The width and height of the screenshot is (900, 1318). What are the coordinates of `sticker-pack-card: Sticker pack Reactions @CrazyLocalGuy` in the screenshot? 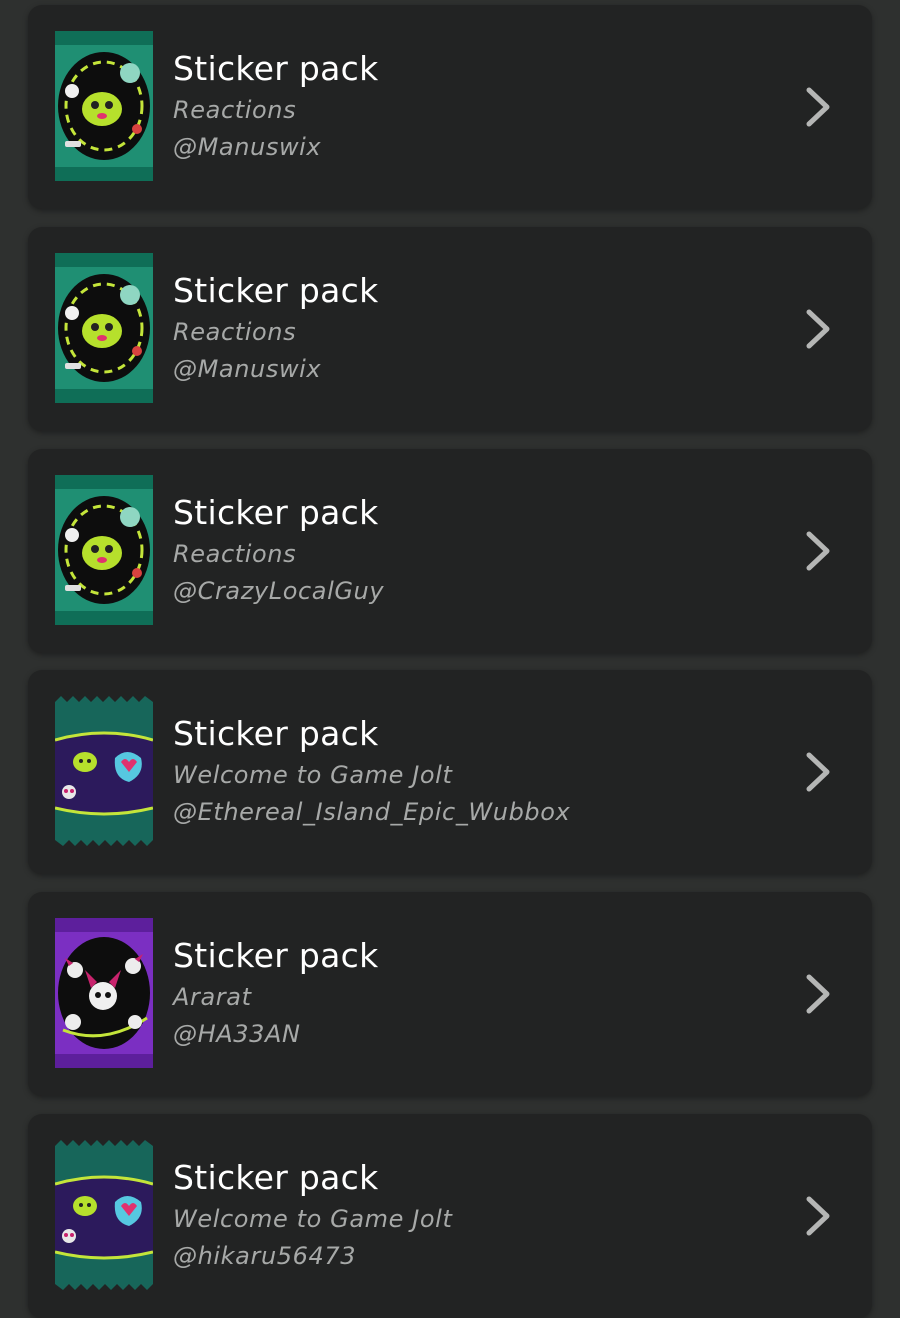 It's located at (450, 551).